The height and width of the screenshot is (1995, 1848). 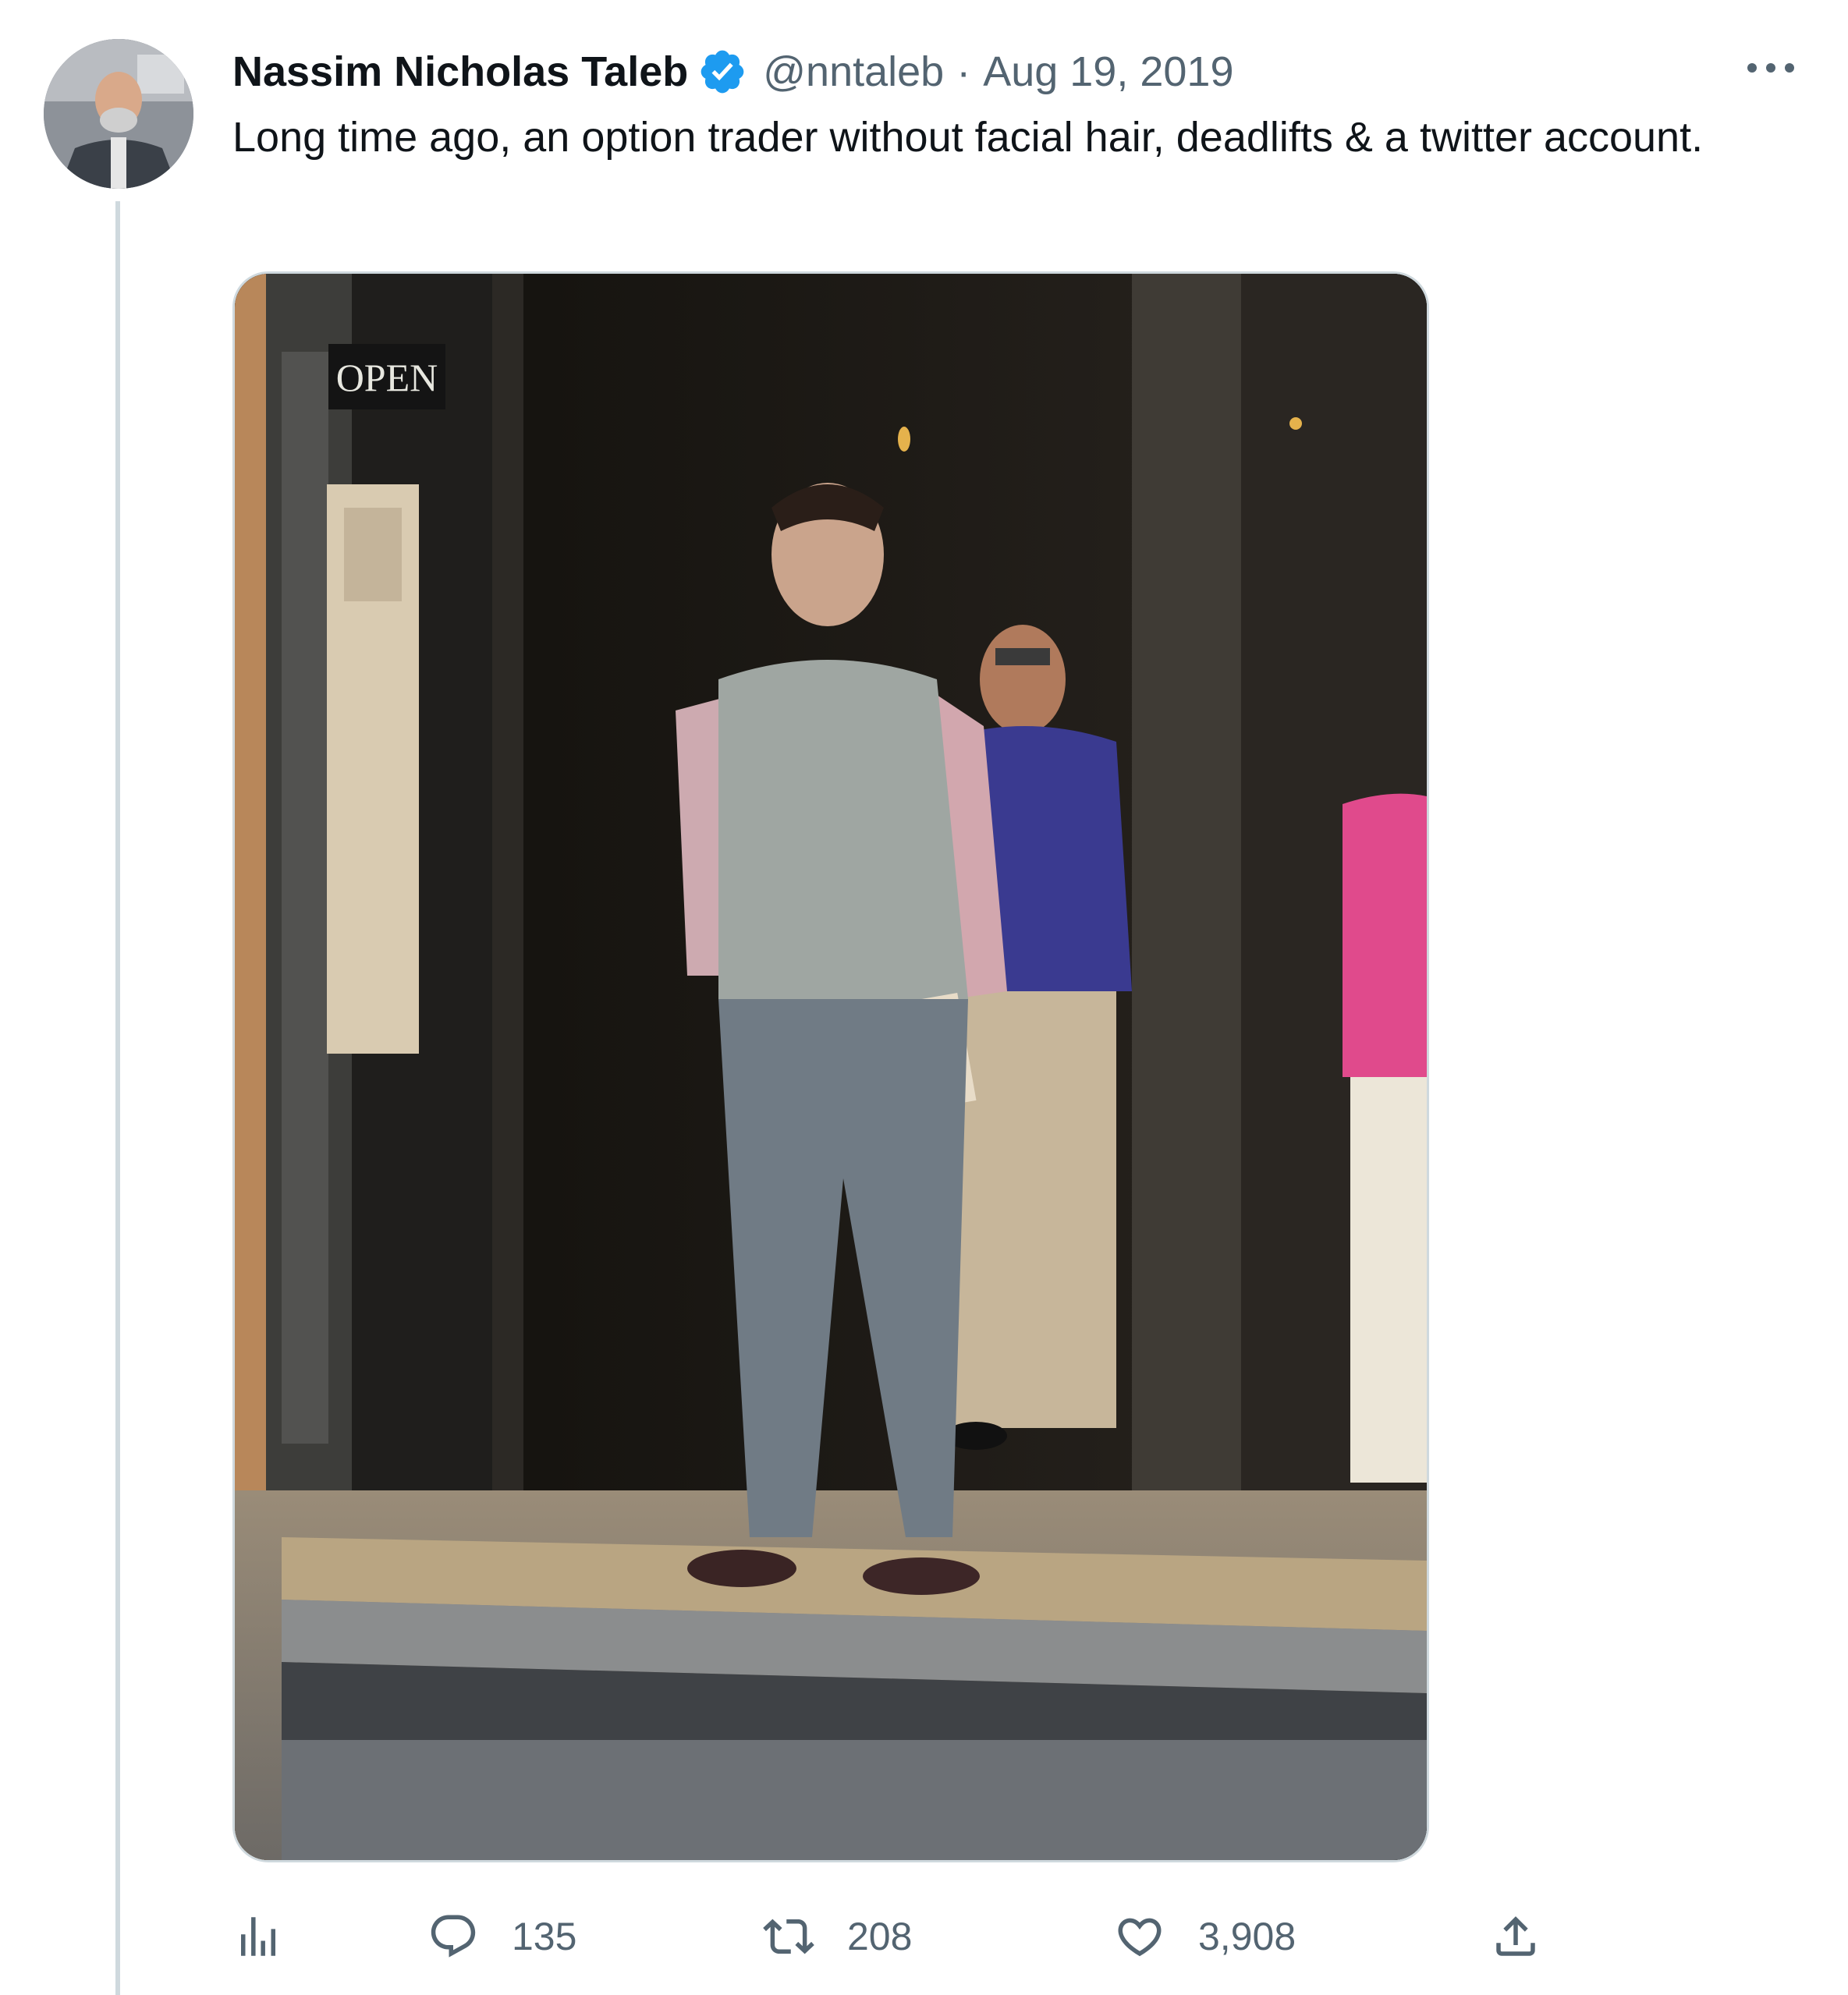 I want to click on tweet-date: Aug 19, 2019, so click(x=1108, y=72).